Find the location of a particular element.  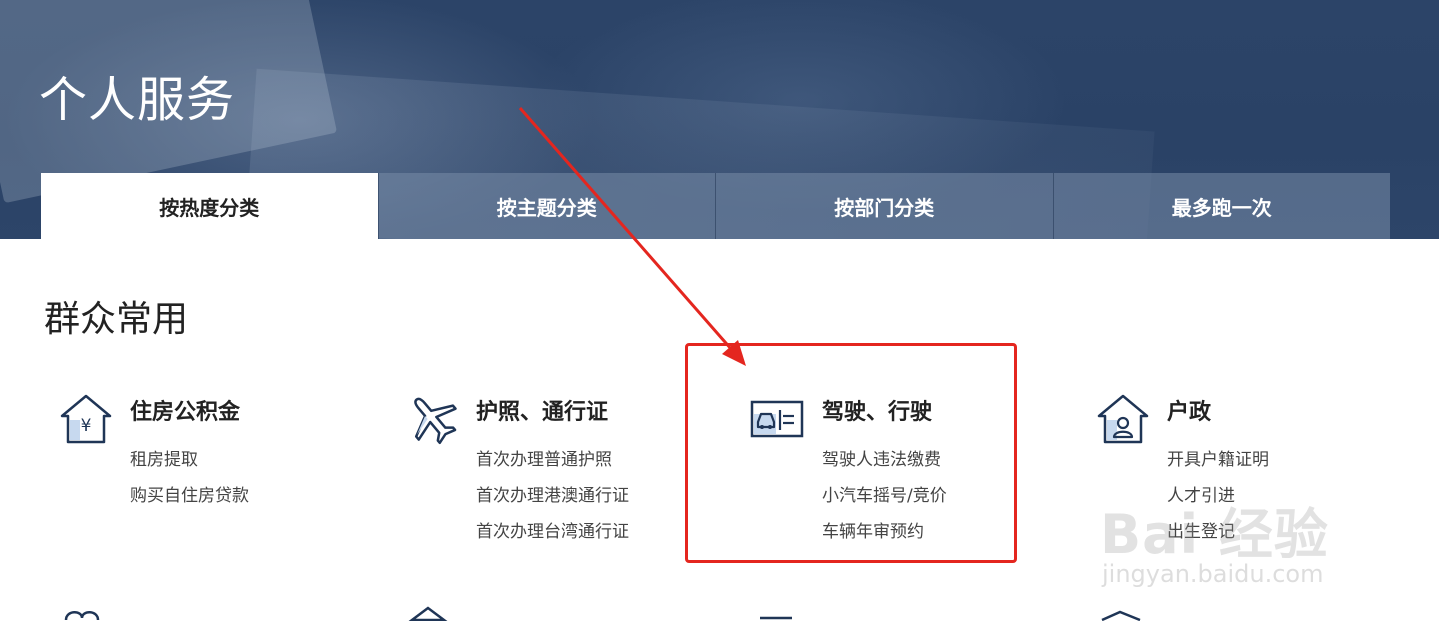

house-person-icon is located at coordinates (1123, 418).